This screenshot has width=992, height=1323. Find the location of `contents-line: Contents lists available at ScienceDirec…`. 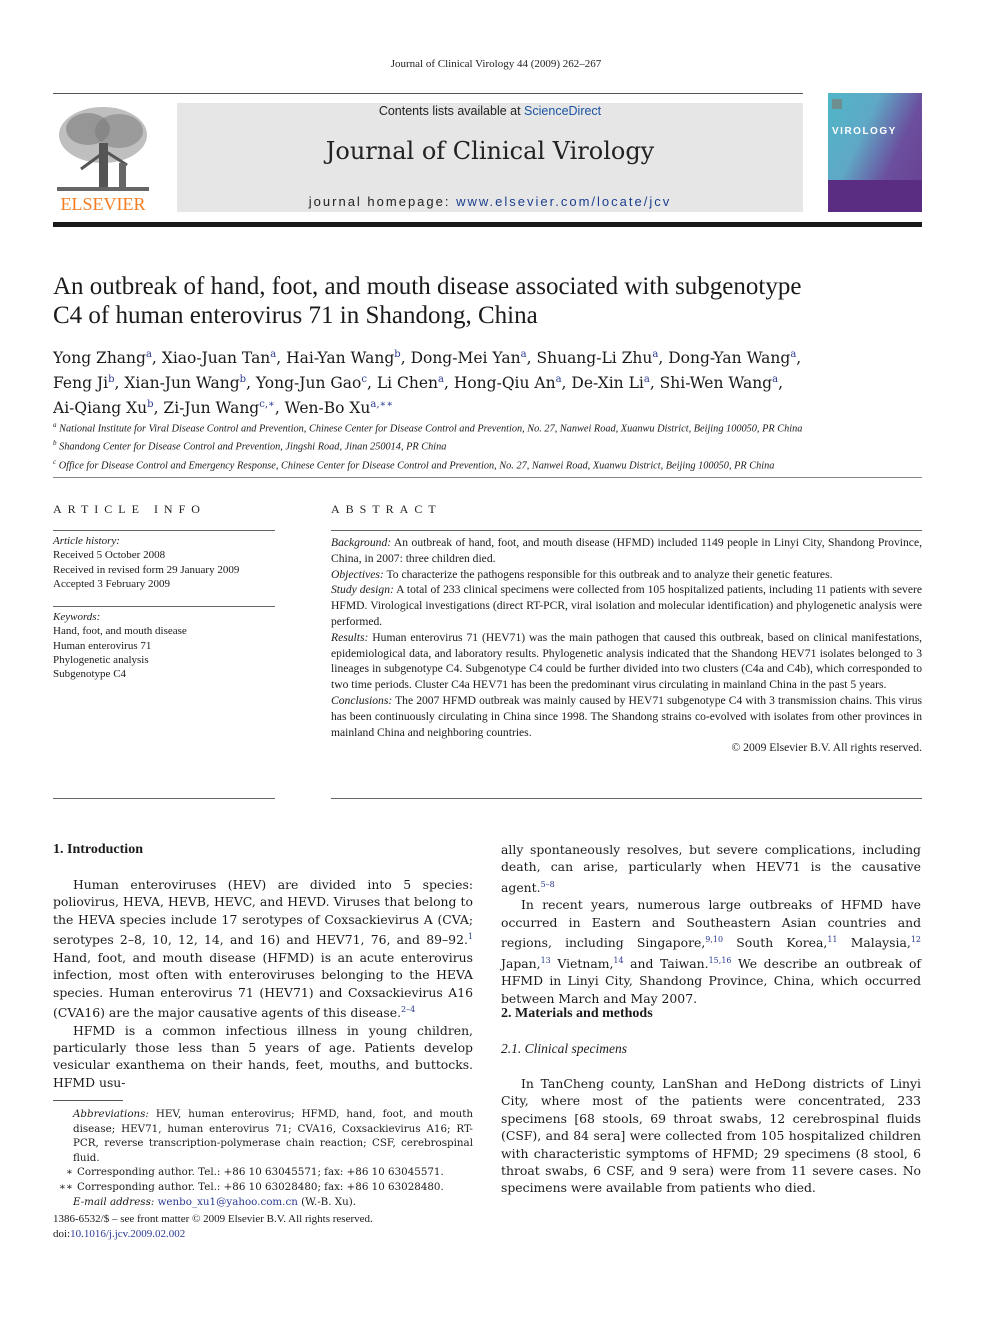

contents-line: Contents lists available at ScienceDirec… is located at coordinates (490, 111).